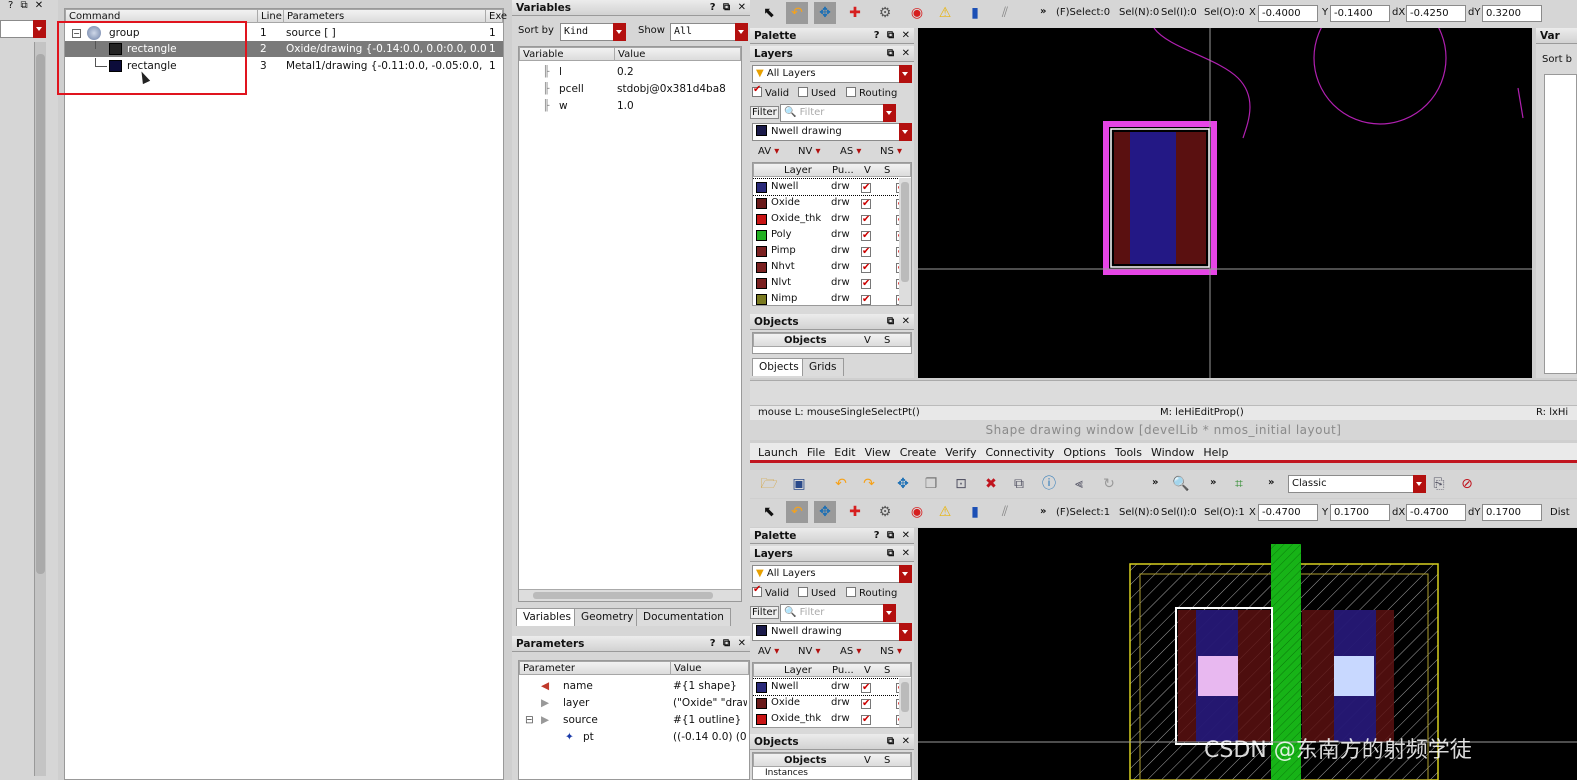  I want to click on variable-row-w: ╟ w 1.0, so click(630, 106).